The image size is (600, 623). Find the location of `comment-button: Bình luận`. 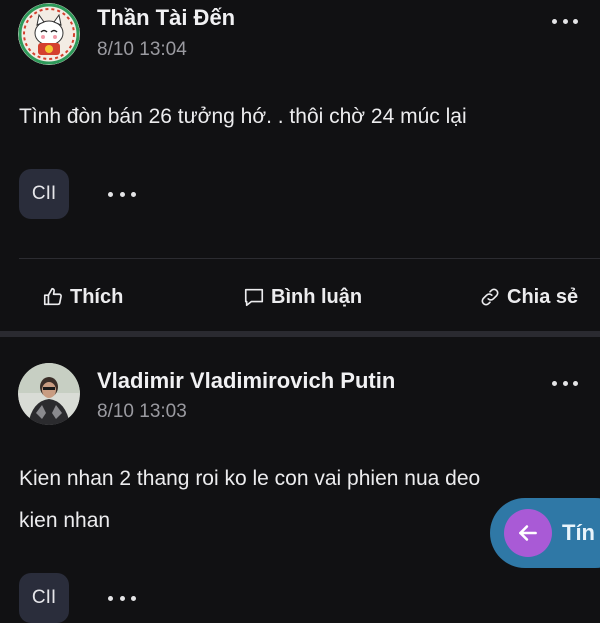

comment-button: Bình luận is located at coordinates (302, 297).